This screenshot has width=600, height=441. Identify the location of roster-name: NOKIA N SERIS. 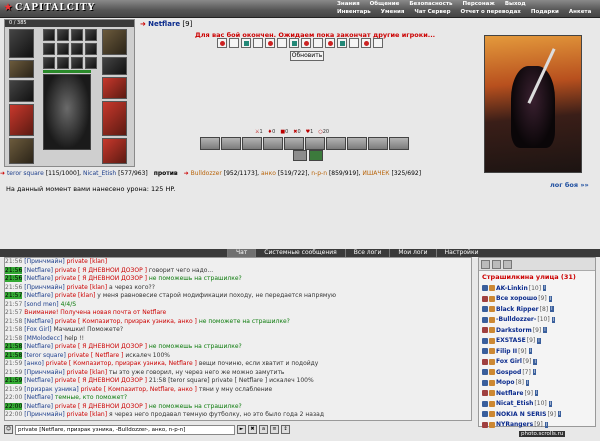
(521, 414).